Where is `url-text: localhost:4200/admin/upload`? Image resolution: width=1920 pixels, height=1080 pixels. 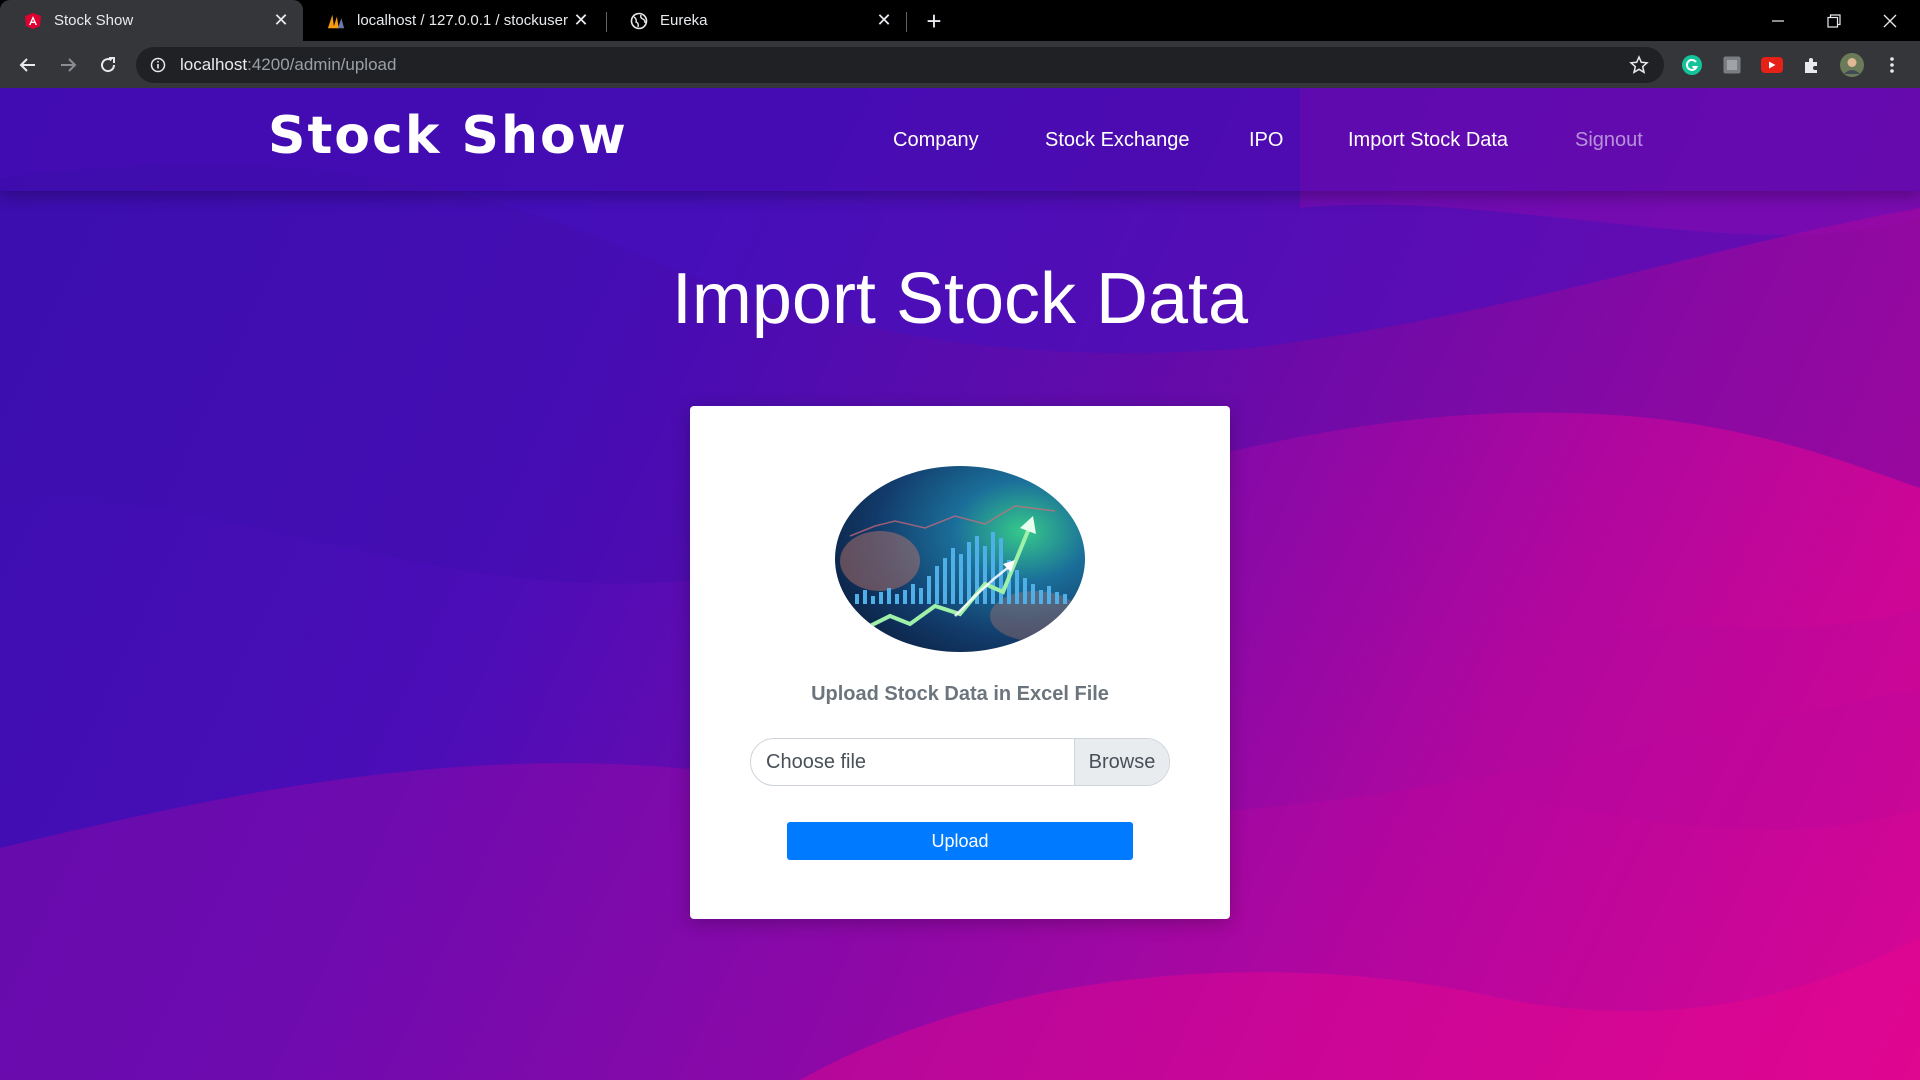 url-text: localhost:4200/admin/upload is located at coordinates (288, 65).